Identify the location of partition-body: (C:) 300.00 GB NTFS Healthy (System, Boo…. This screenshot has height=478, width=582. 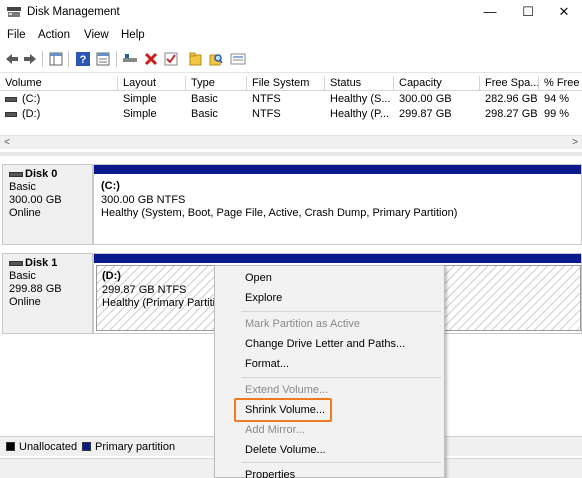
(338, 209).